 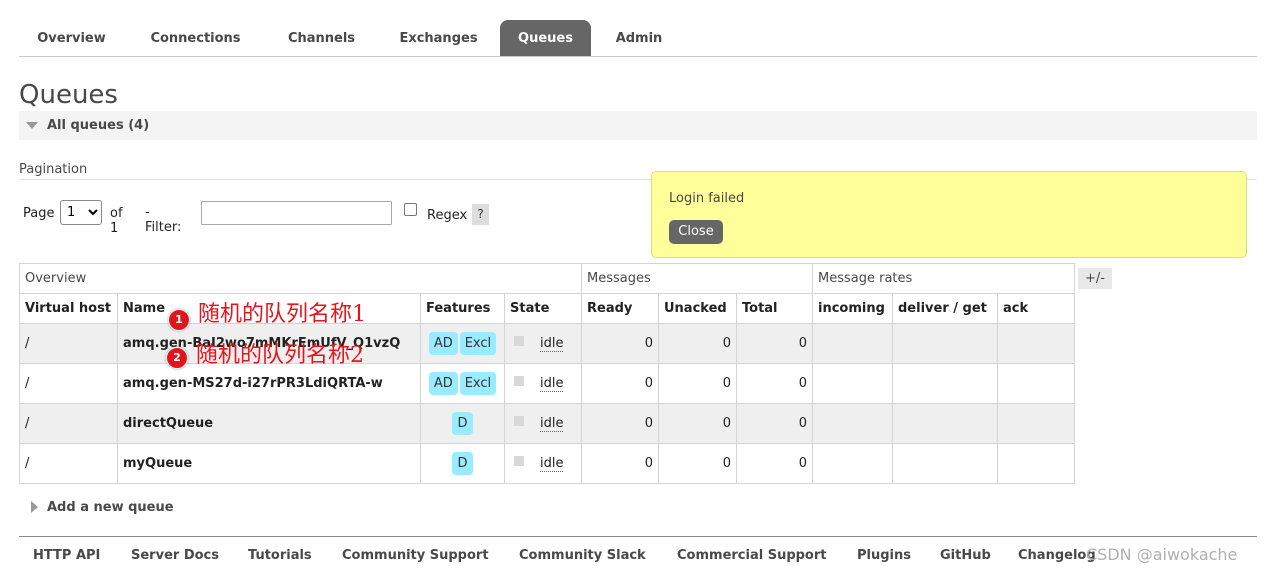 What do you see at coordinates (195, 38) in the screenshot?
I see `tab-connections: Connections` at bounding box center [195, 38].